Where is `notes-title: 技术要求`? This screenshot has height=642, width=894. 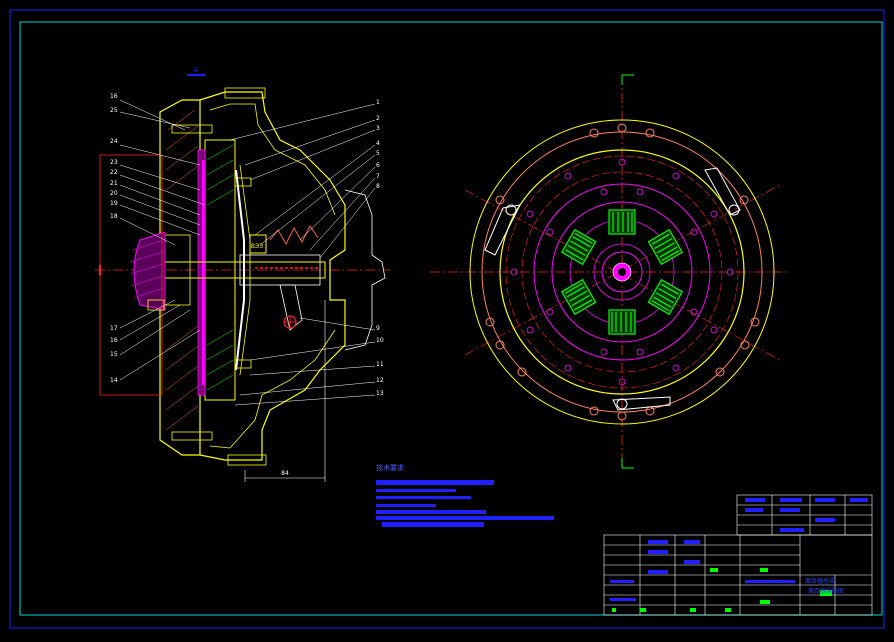
notes-title: 技术要求 is located at coordinates (390, 467).